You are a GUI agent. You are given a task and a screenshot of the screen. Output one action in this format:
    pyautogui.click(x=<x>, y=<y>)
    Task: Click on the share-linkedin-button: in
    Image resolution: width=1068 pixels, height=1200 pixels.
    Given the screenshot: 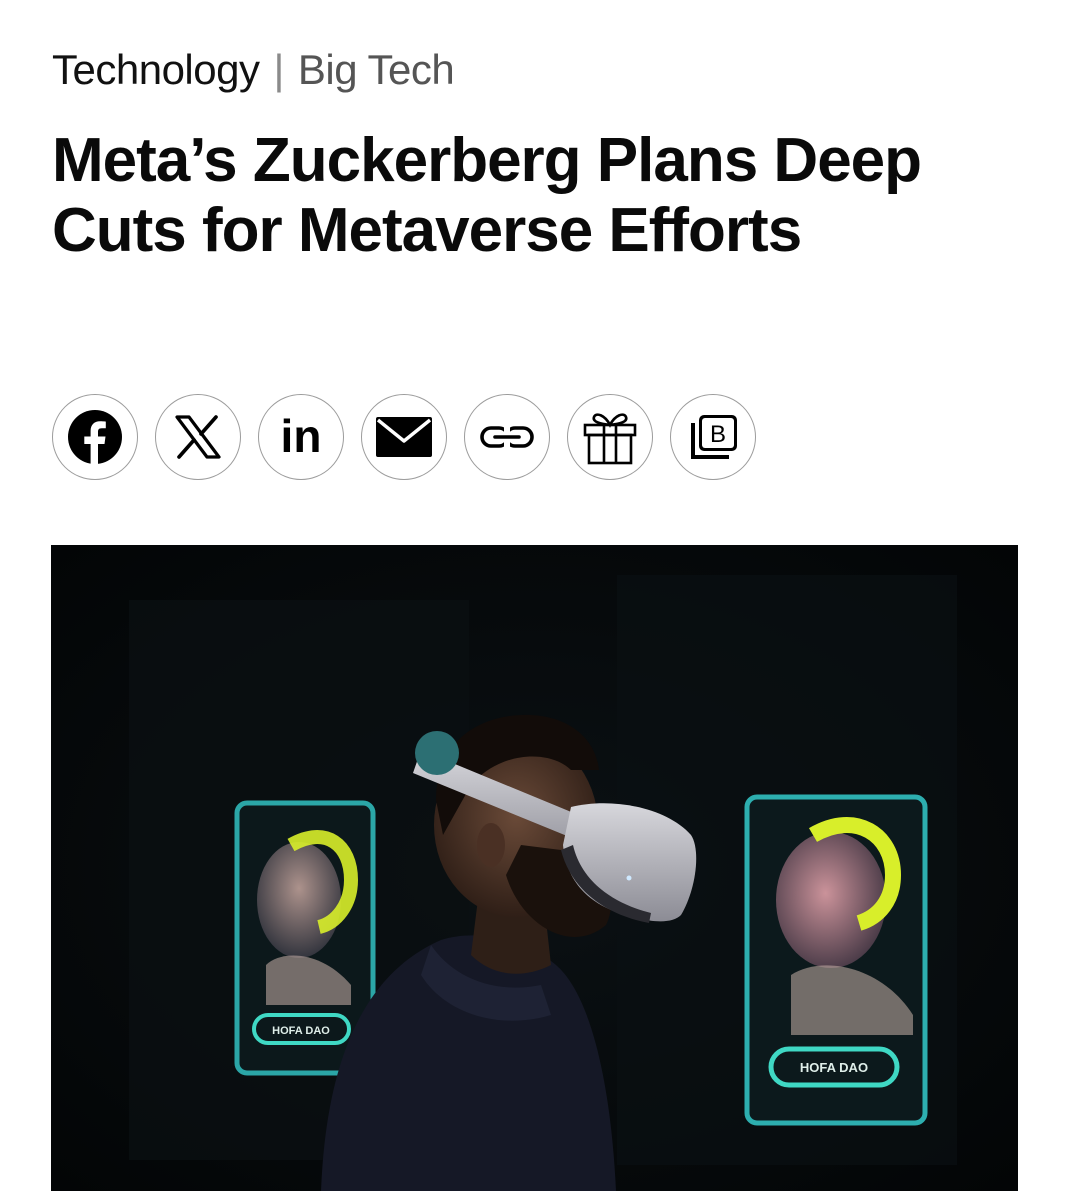 What is the action you would take?
    pyautogui.click(x=301, y=437)
    